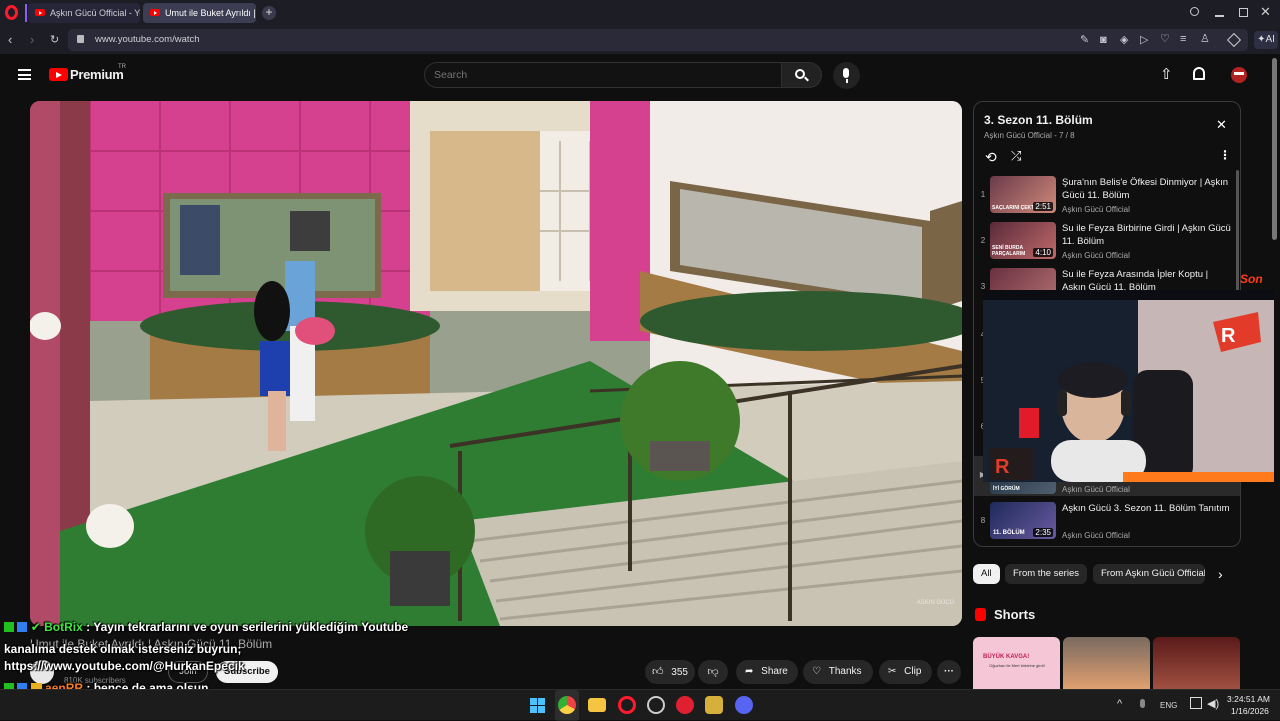 The image size is (1280, 721). I want to click on profile-icon: ♙, so click(1205, 39).